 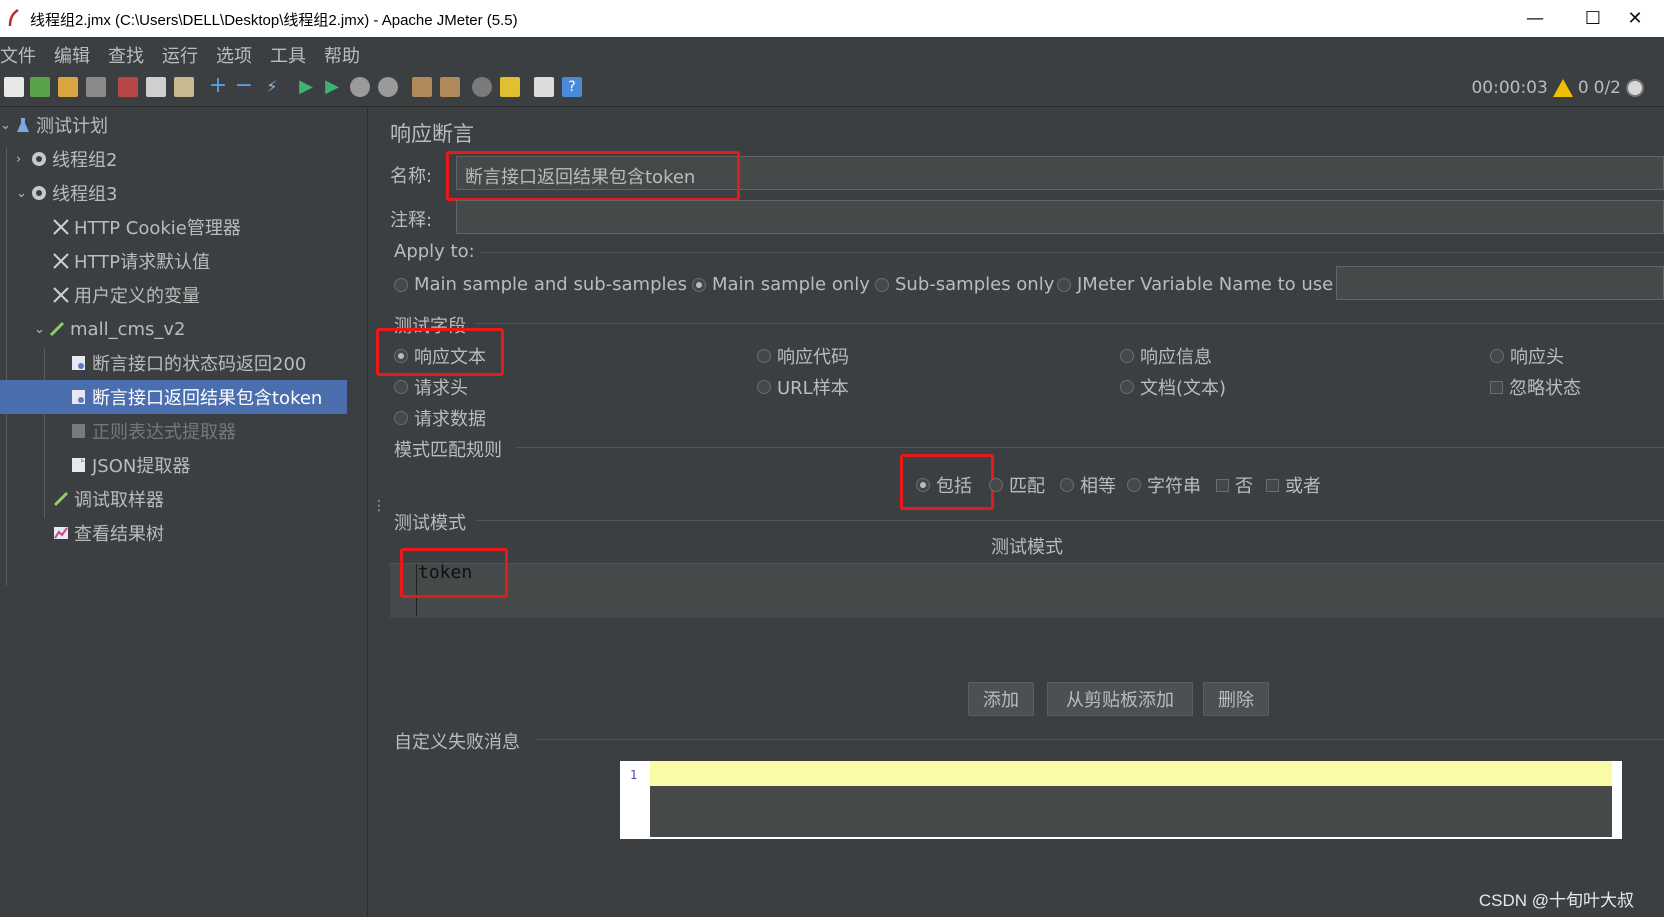 What do you see at coordinates (210, 261) in the screenshot?
I see `tree-item-http-defaults: HTTP请求默认值` at bounding box center [210, 261].